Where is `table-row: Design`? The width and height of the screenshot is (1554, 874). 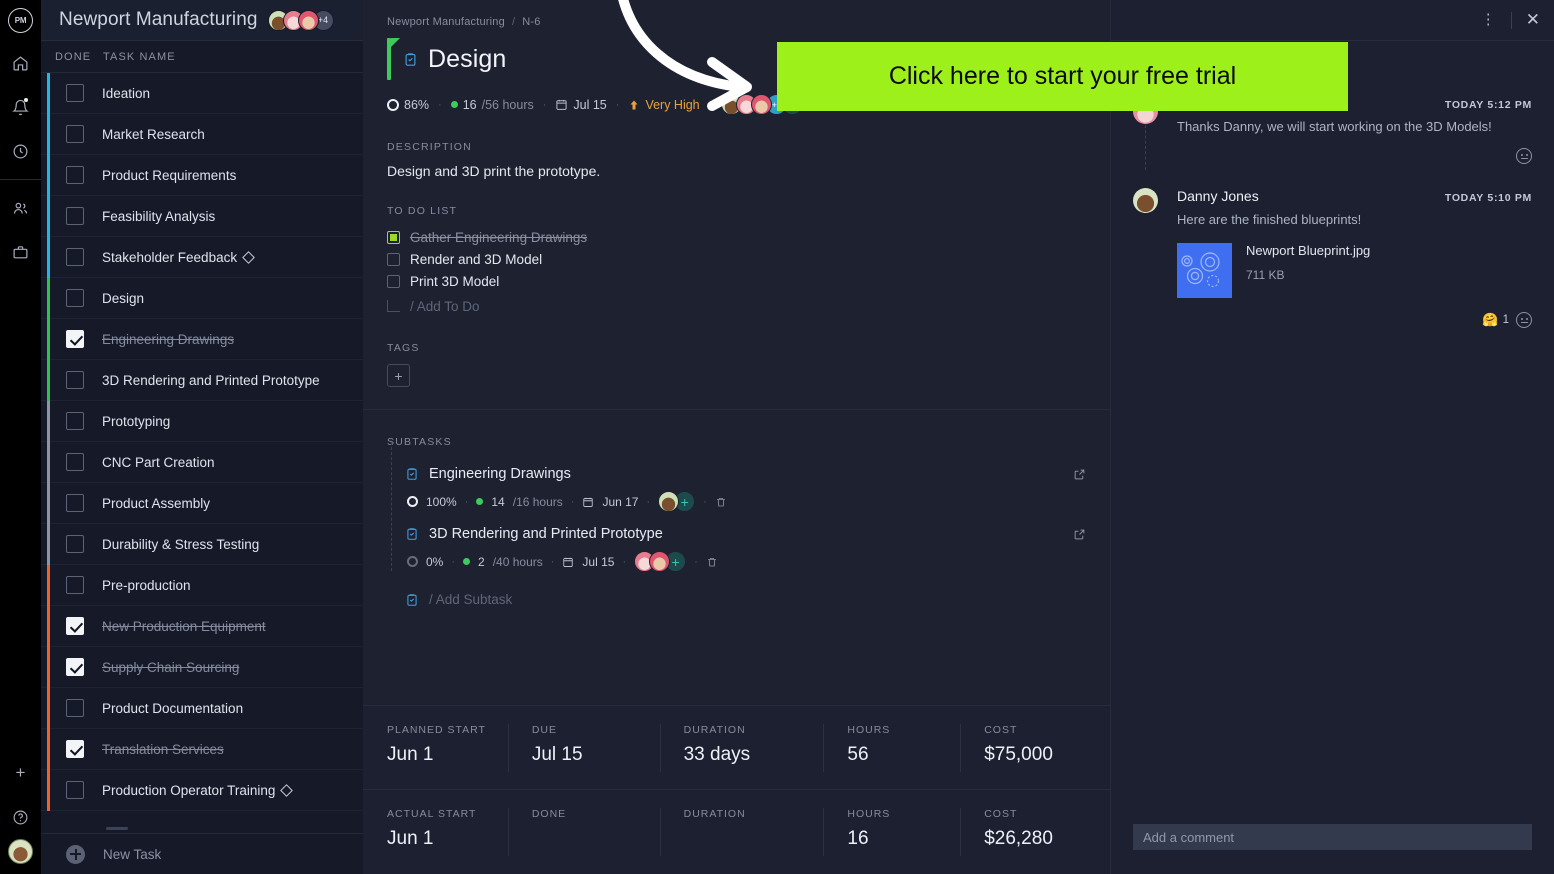 table-row: Design is located at coordinates (202, 298).